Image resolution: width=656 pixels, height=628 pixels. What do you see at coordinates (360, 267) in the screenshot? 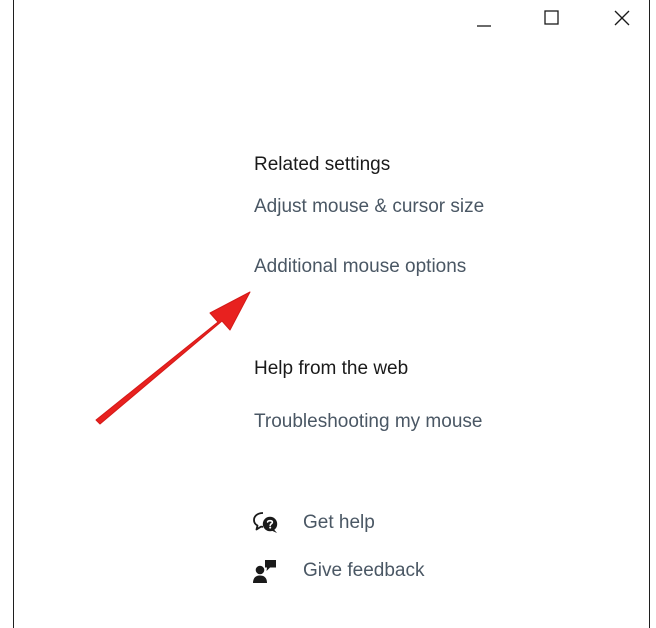
I see `additional-mouse-options-link: Additional mouse options` at bounding box center [360, 267].